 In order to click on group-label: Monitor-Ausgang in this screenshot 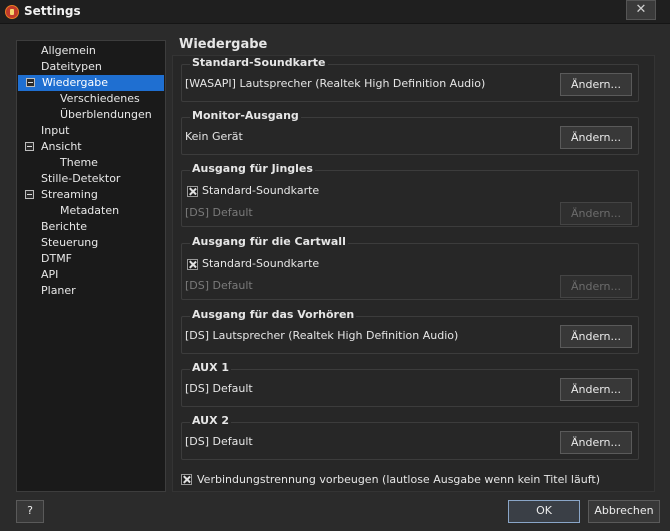, I will do `click(245, 115)`.